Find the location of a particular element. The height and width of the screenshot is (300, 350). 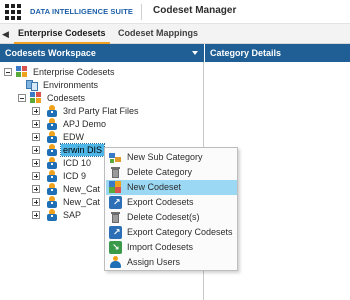

environments-icon is located at coordinates (32, 85).